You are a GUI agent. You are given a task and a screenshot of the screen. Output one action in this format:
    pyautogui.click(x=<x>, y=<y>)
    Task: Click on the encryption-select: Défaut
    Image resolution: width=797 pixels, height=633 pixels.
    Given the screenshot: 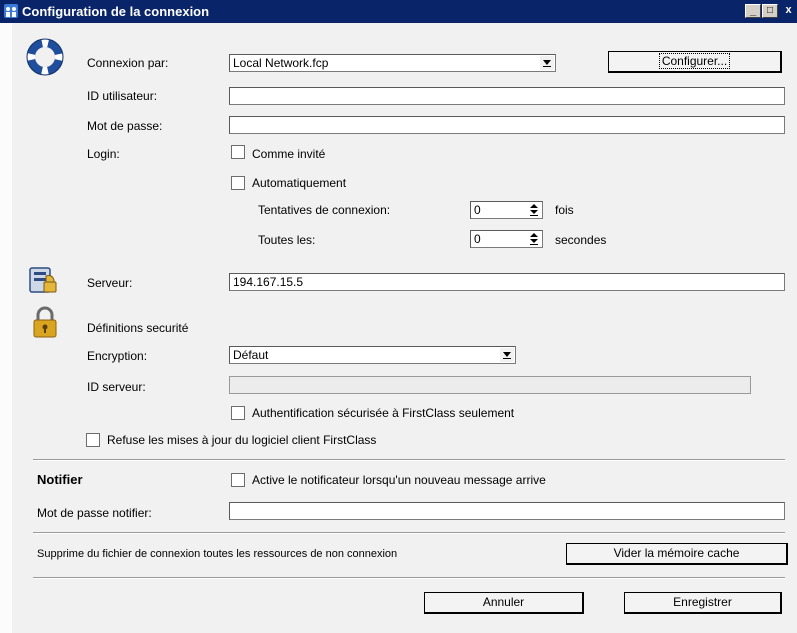 What is the action you would take?
    pyautogui.click(x=372, y=355)
    